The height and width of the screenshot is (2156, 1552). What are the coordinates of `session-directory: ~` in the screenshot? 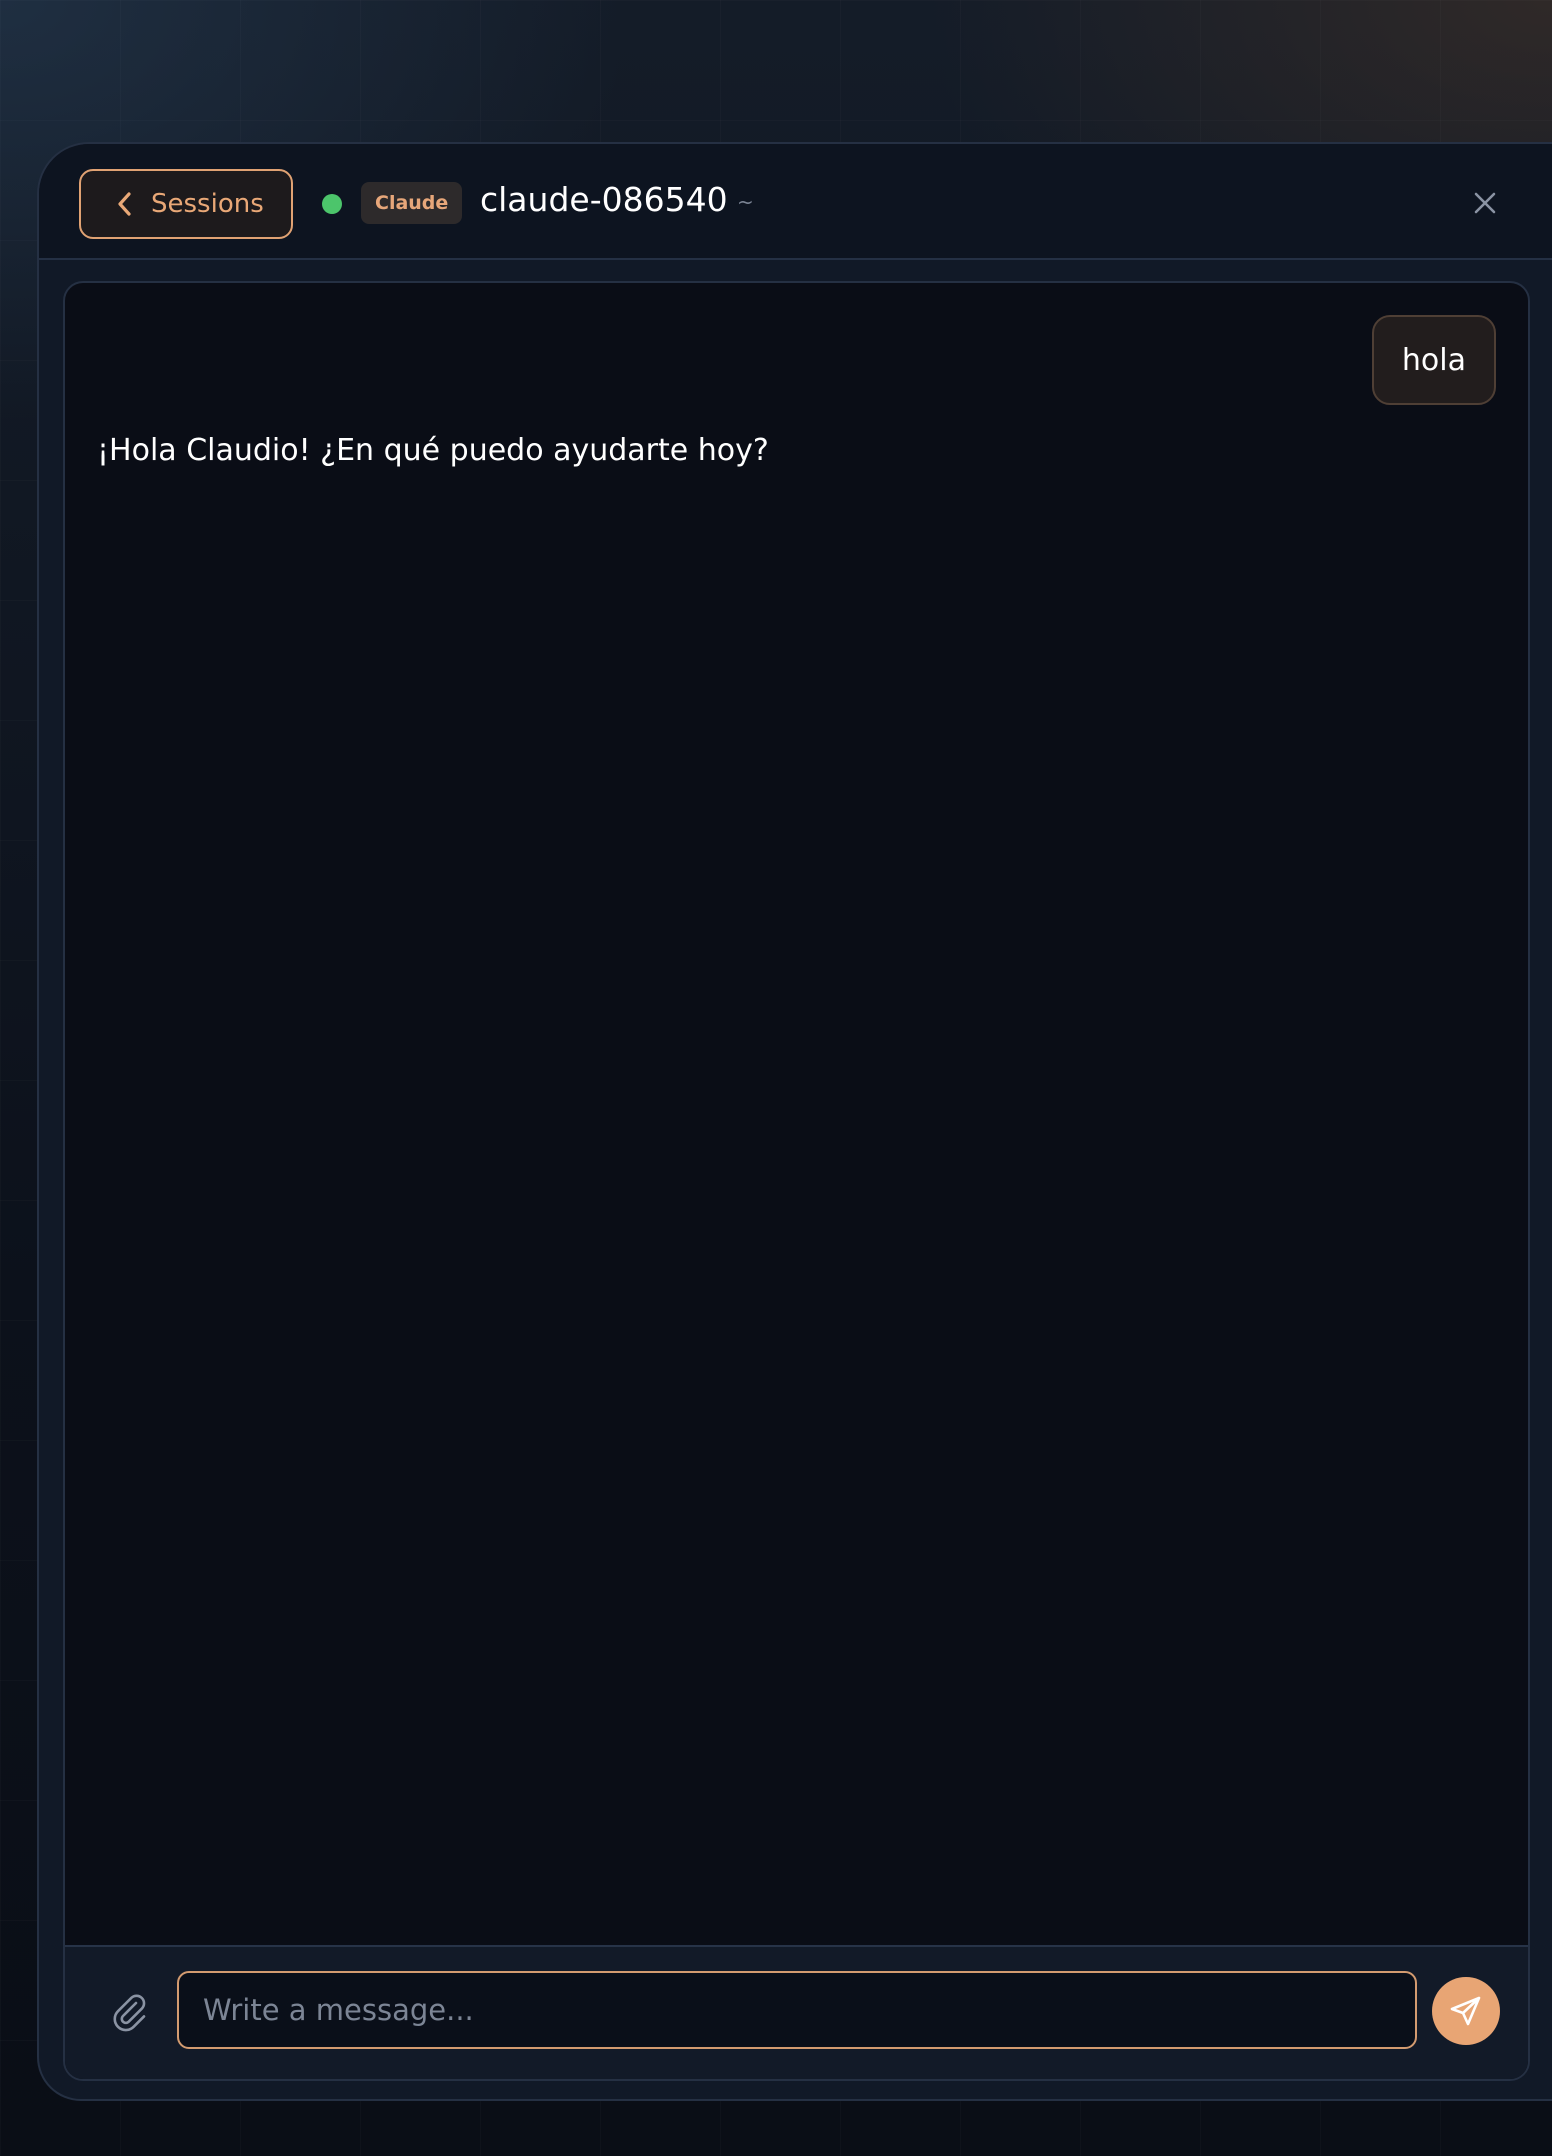 It's located at (745, 202).